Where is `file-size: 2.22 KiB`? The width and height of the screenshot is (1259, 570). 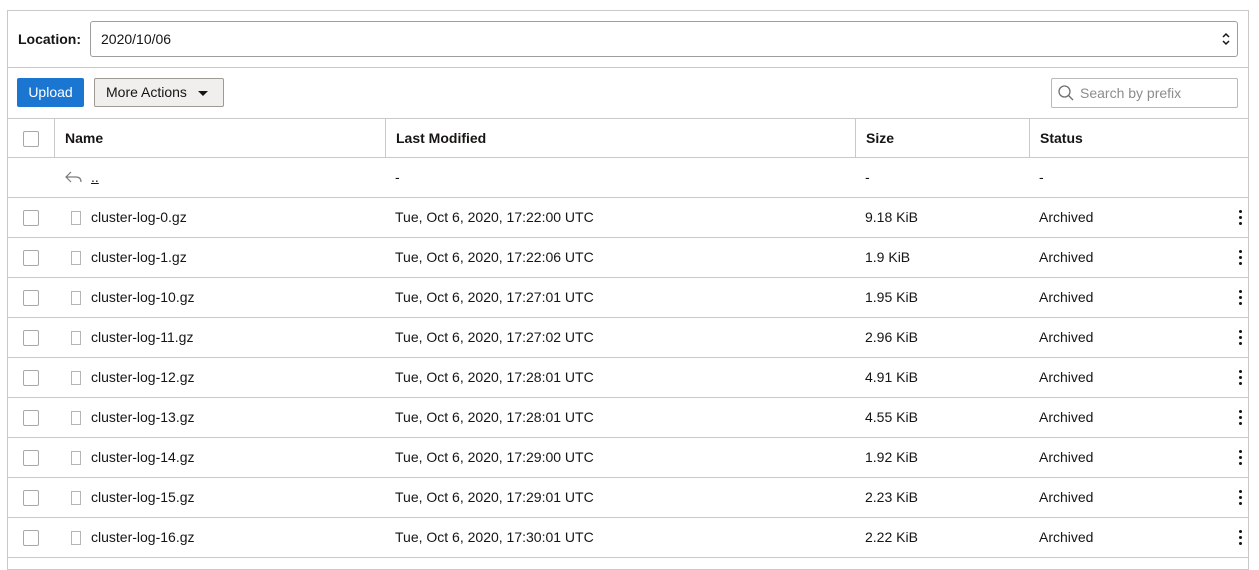 file-size: 2.22 KiB is located at coordinates (891, 537).